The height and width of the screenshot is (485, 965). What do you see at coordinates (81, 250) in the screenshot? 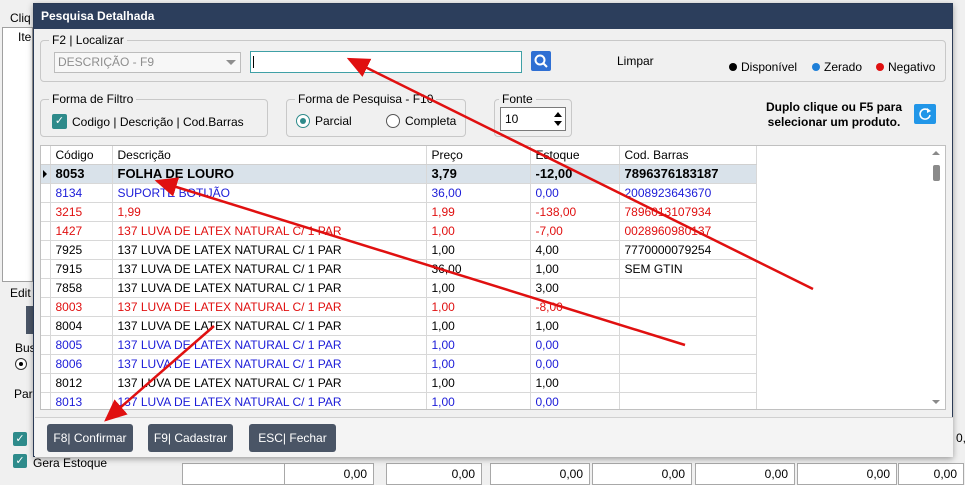
I see `cell-codigo: 7925` at bounding box center [81, 250].